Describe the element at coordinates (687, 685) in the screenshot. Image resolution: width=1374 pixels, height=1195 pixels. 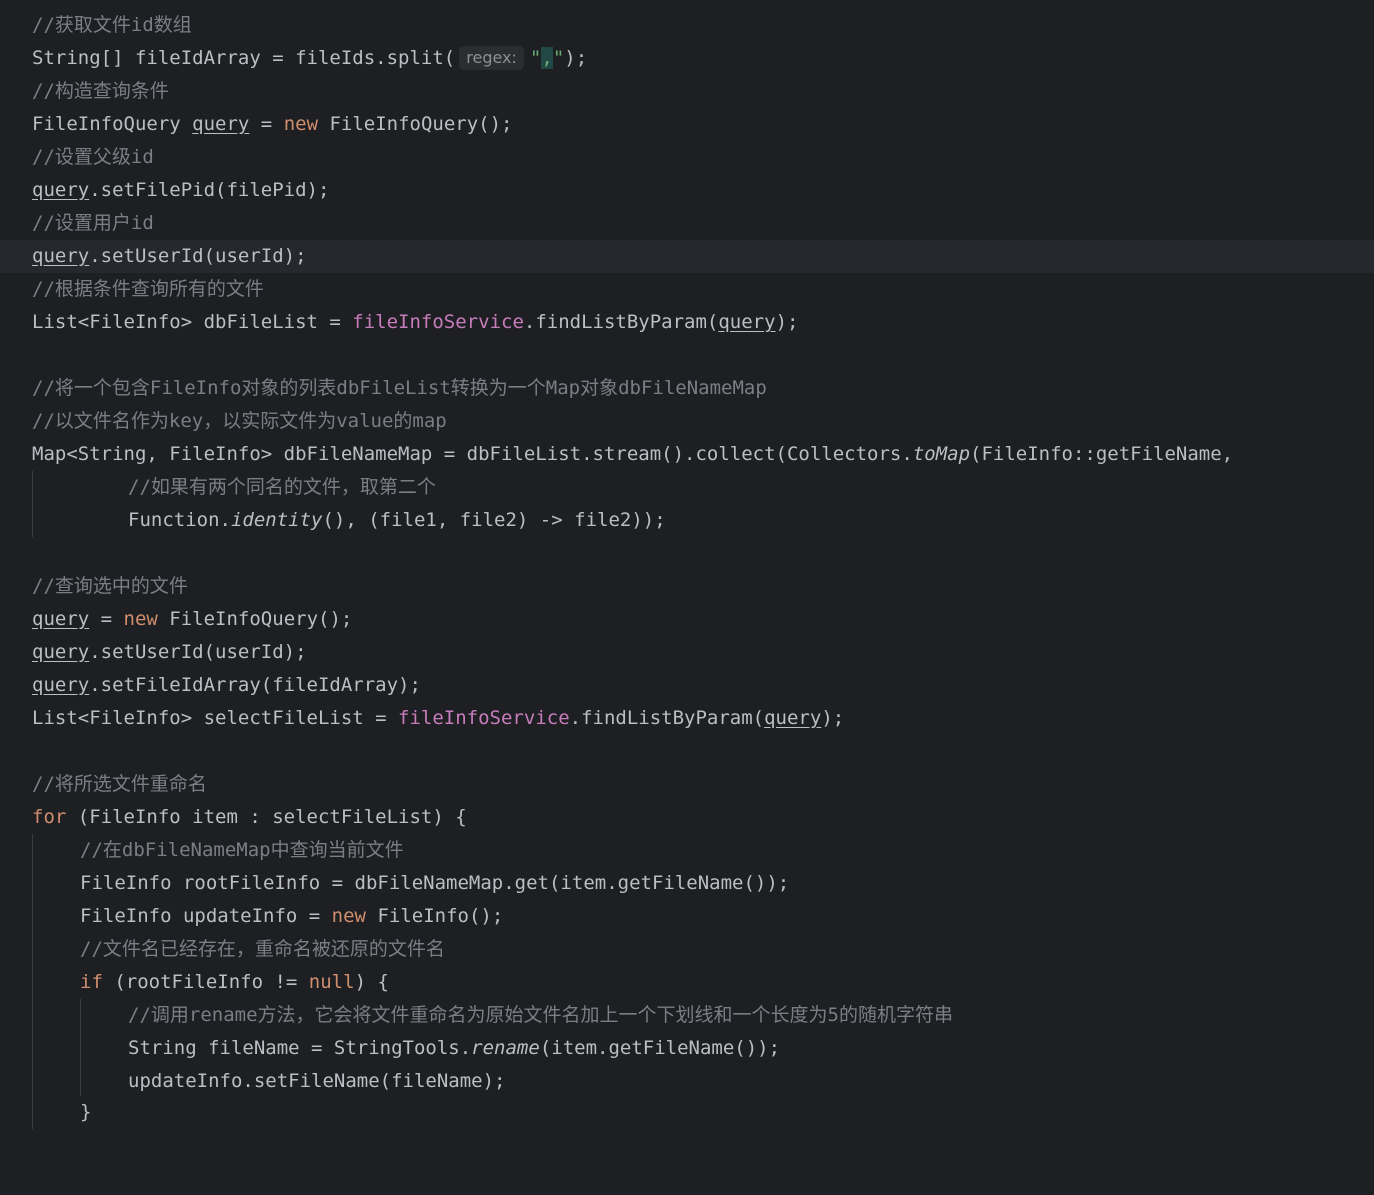
I see `code-line: query.setFileIdArray(fileIdArray);` at that location.